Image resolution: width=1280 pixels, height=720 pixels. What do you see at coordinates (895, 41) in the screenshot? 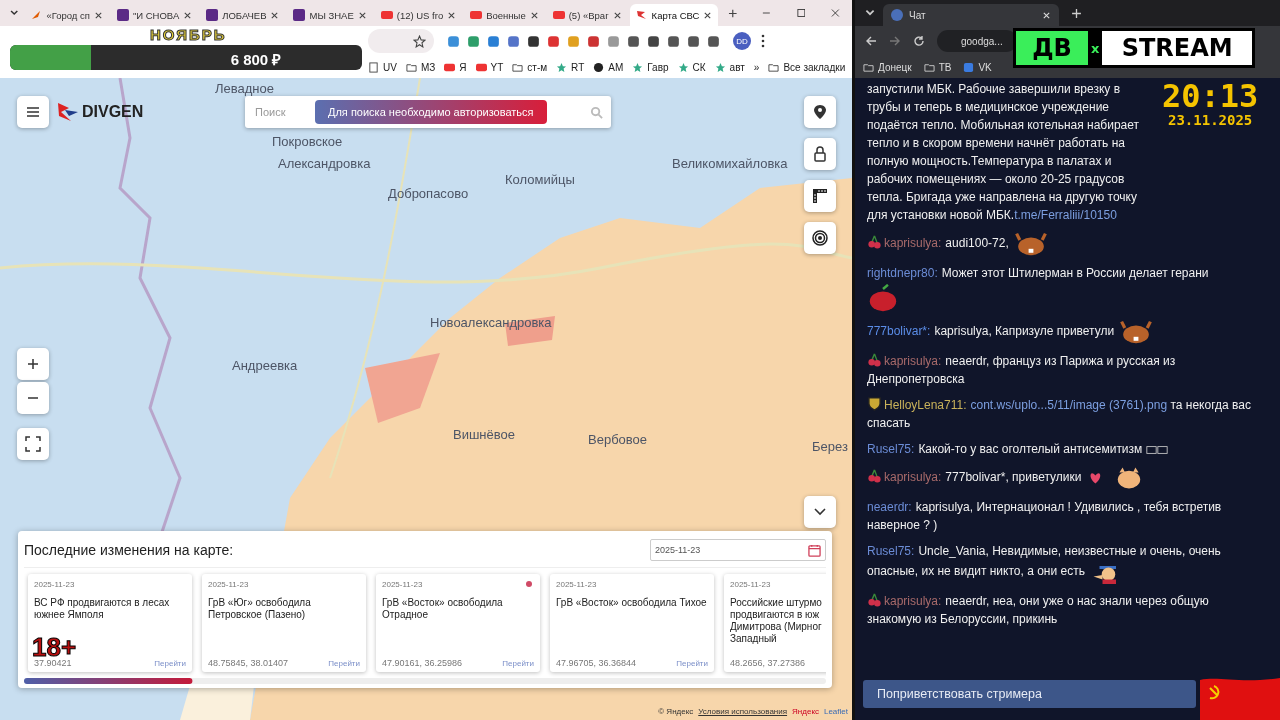
I see `forward-icon` at bounding box center [895, 41].